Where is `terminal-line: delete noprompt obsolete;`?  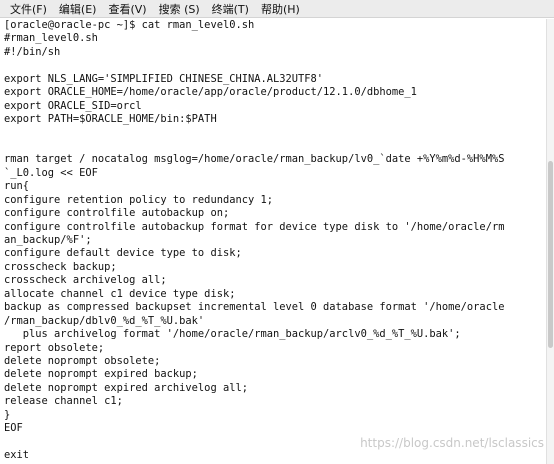
terminal-line: delete noprompt obsolete; is located at coordinates (82, 360).